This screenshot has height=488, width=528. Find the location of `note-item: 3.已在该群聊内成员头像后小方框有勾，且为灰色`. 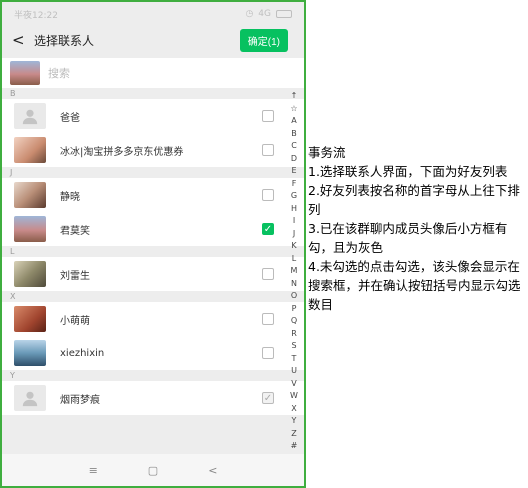

note-item: 3.已在该群聊内成员头像后小方框有勾，且为灰色 is located at coordinates (408, 238).